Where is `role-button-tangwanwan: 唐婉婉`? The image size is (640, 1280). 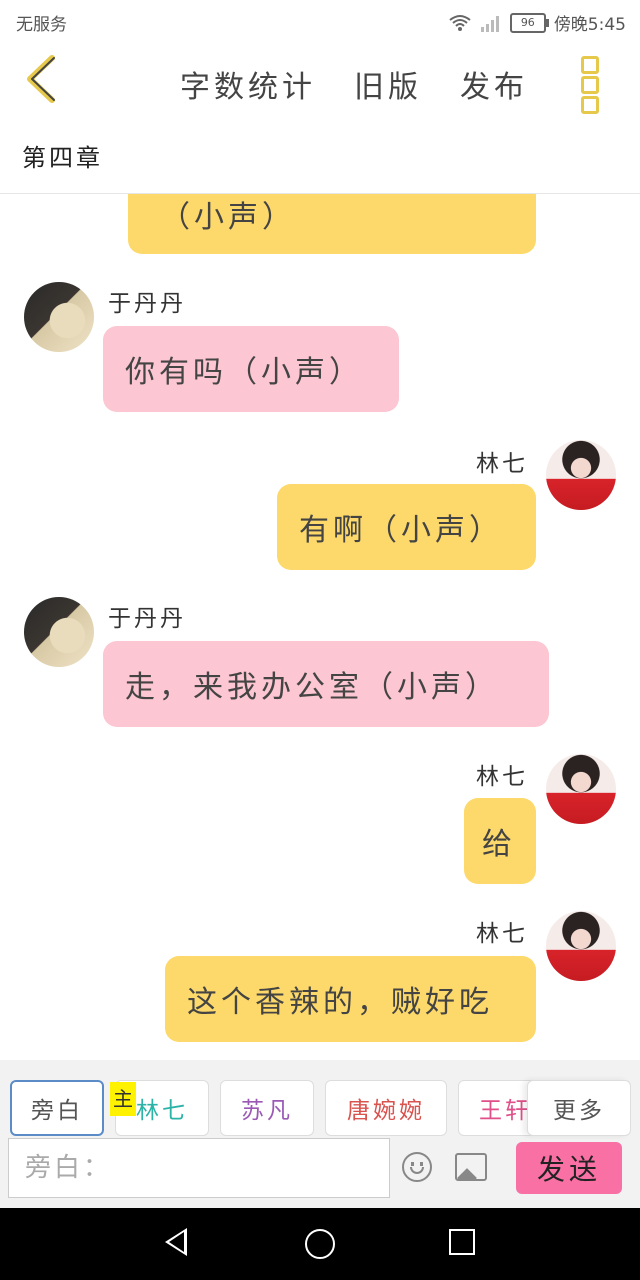
role-button-tangwanwan: 唐婉婉 is located at coordinates (386, 1108).